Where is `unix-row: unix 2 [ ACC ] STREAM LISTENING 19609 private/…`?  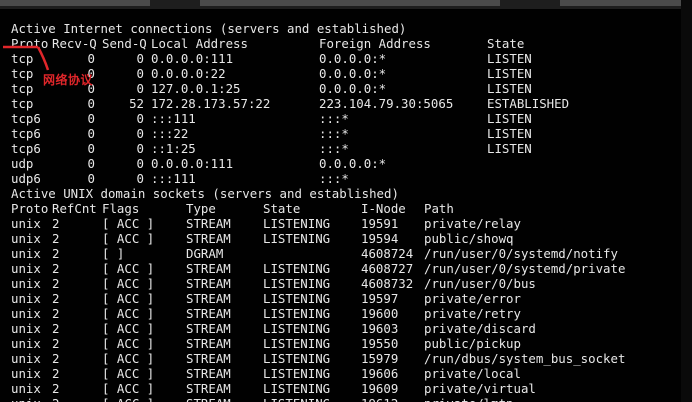 unix-row: unix 2 [ ACC ] STREAM LISTENING 19609 private/… is located at coordinates (351, 388).